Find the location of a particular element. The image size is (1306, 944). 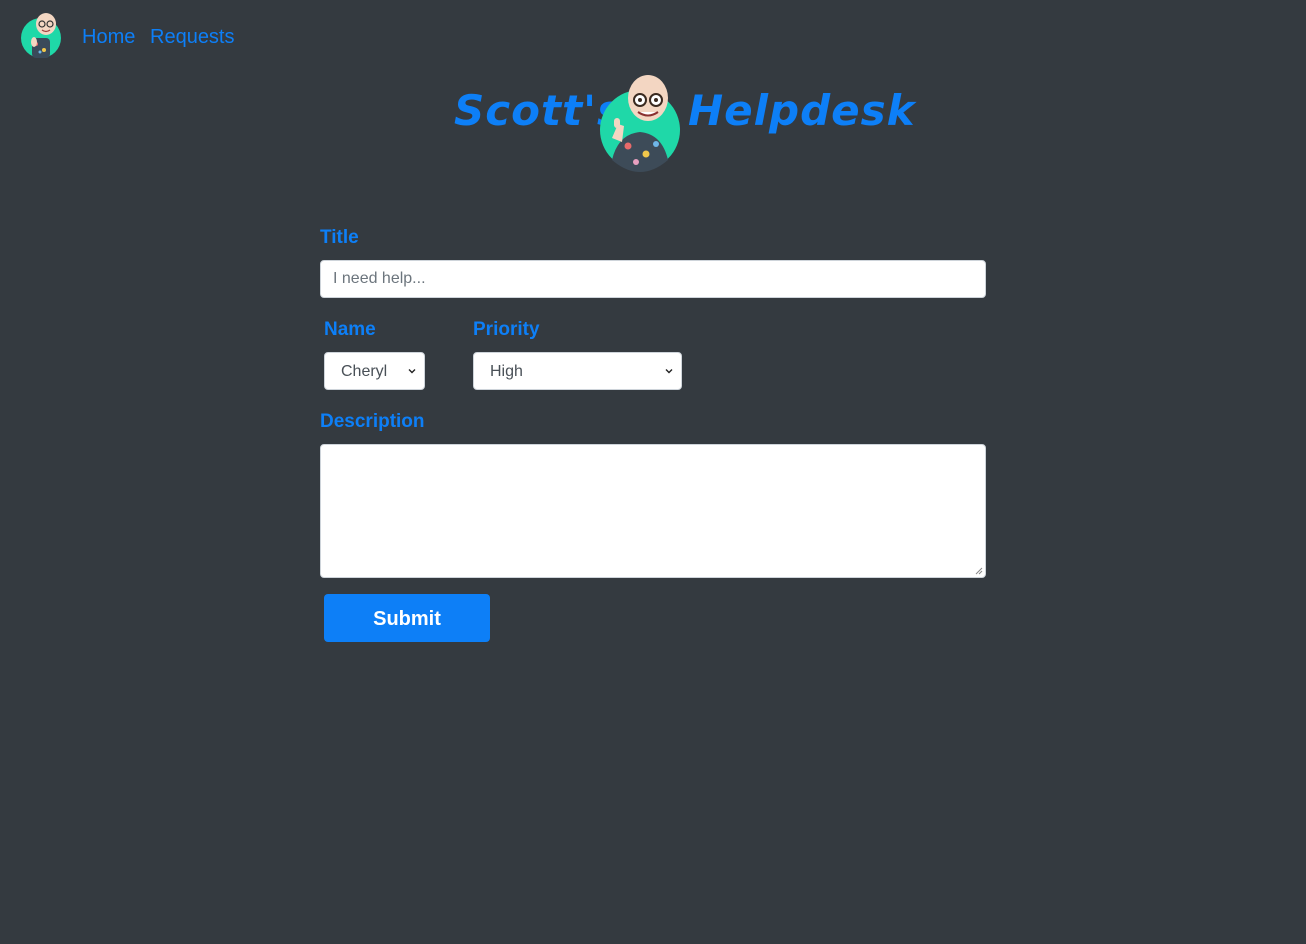

title-input is located at coordinates (653, 279).